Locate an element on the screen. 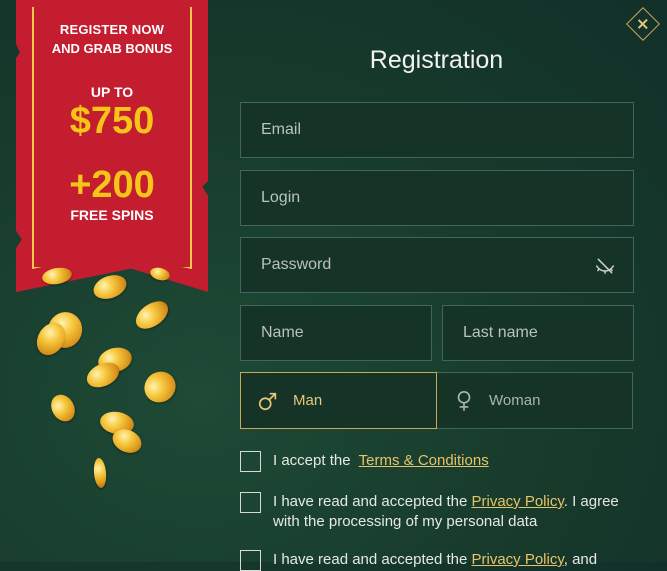 The height and width of the screenshot is (571, 667). privacy2-prefix: I have read and accepted the is located at coordinates (370, 559).